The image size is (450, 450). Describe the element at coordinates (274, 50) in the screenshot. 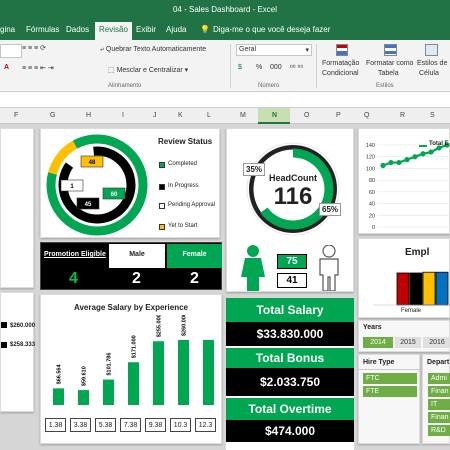

I see `number-format-select: Geral ▾` at that location.